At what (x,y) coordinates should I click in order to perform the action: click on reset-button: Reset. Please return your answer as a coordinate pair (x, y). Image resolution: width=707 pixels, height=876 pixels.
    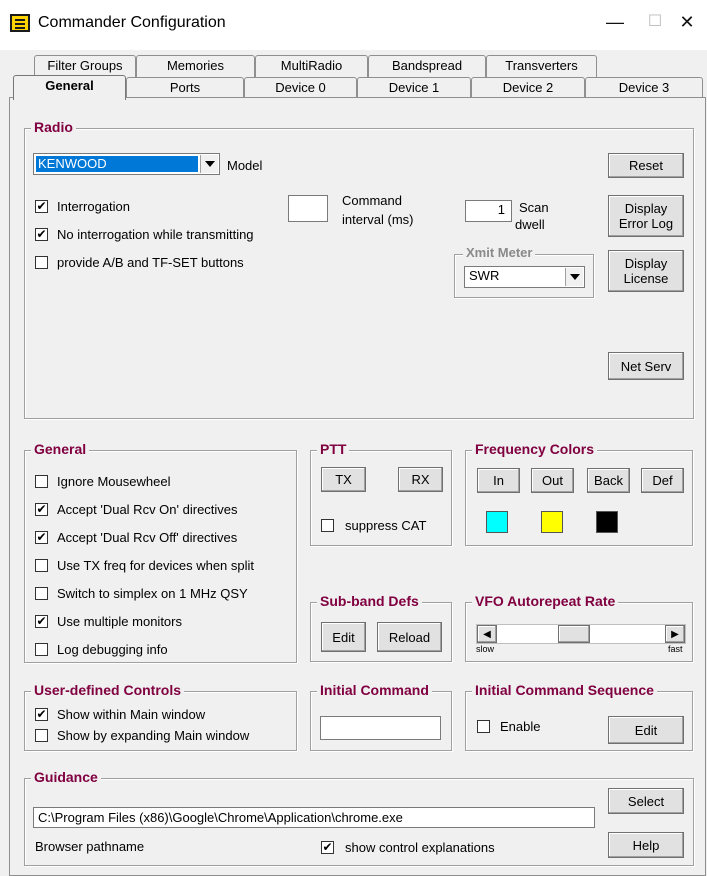
    Looking at the image, I should click on (646, 165).